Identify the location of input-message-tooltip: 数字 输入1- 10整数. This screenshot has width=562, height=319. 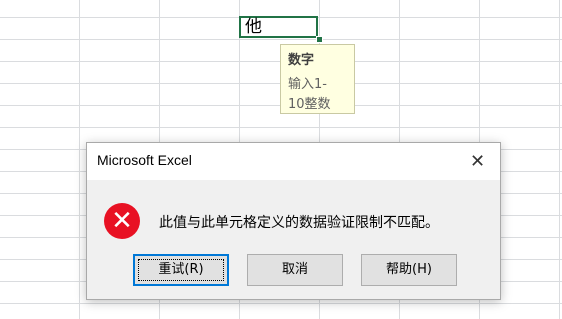
(317, 79).